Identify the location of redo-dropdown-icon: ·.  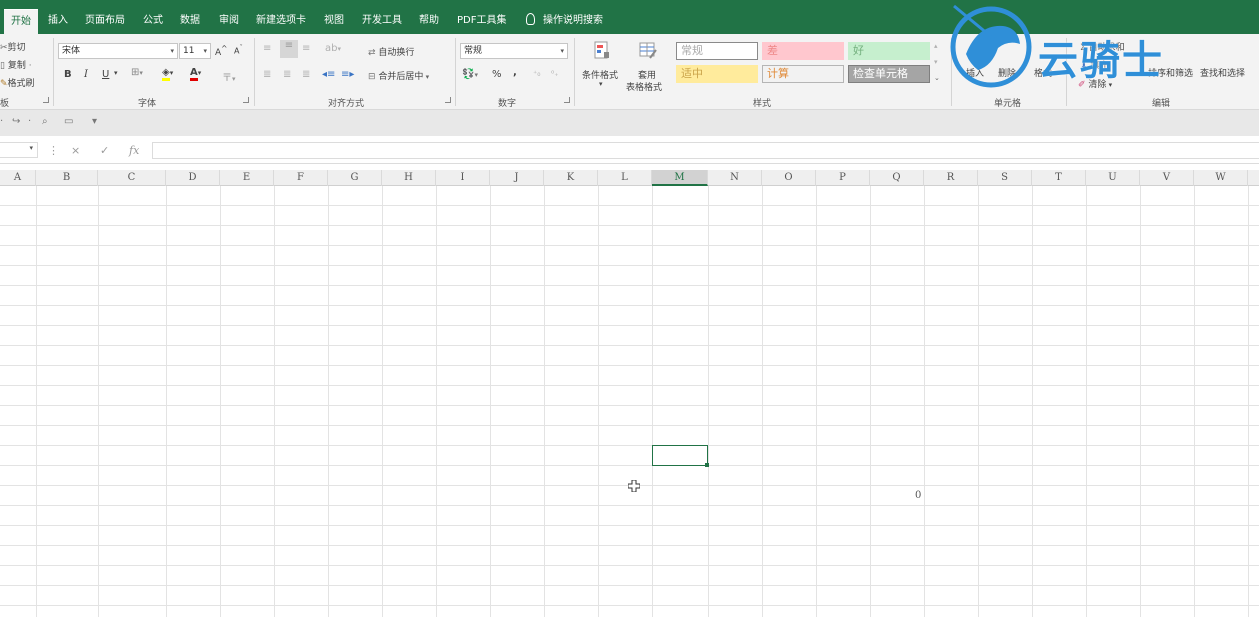
(29, 121).